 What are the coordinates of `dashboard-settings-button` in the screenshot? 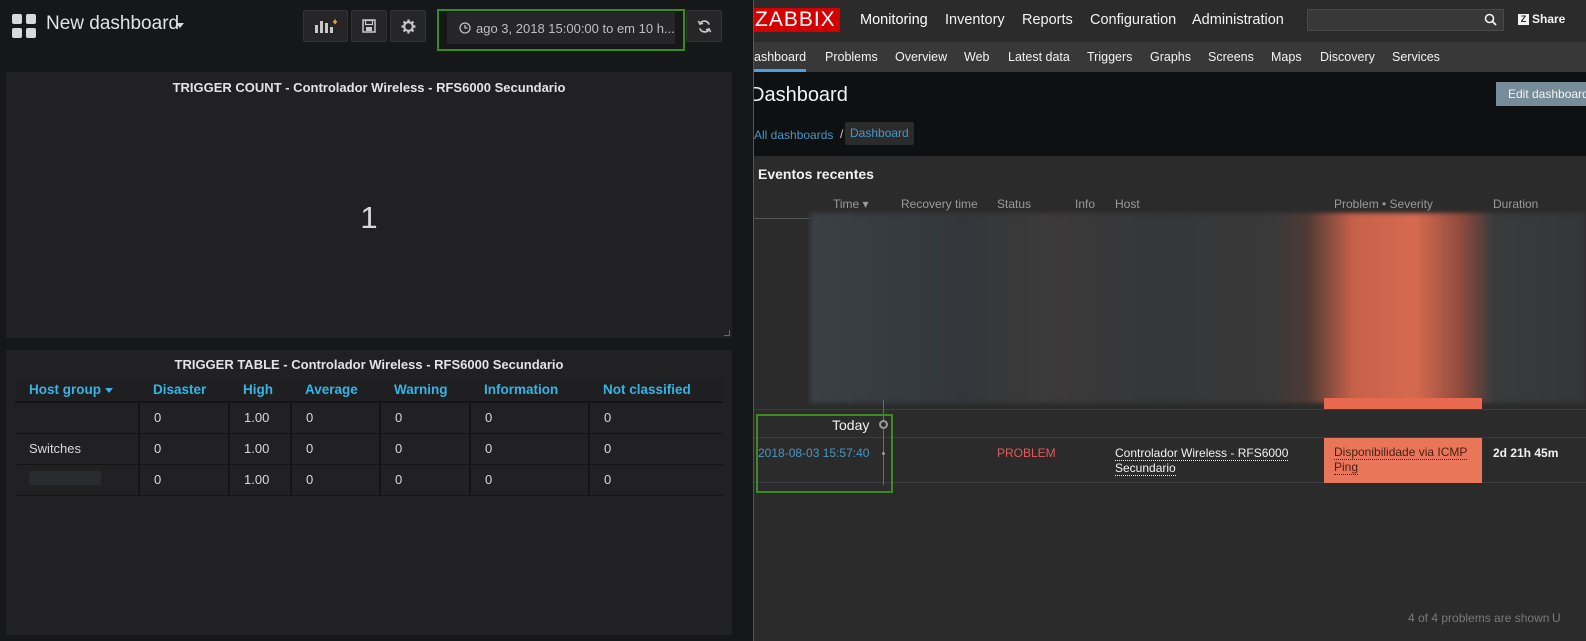 It's located at (408, 26).